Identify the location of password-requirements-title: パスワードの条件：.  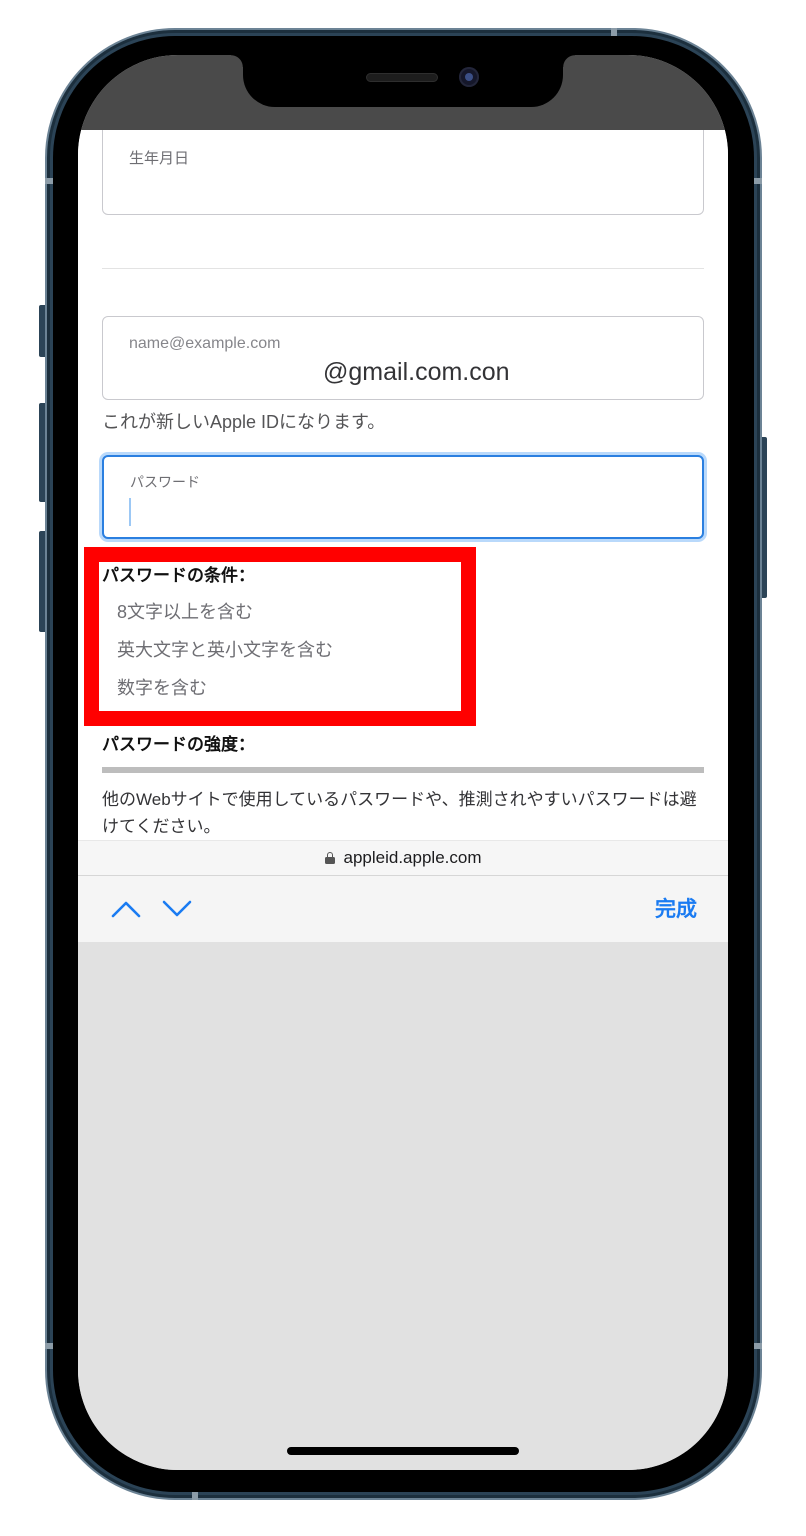
(178, 575).